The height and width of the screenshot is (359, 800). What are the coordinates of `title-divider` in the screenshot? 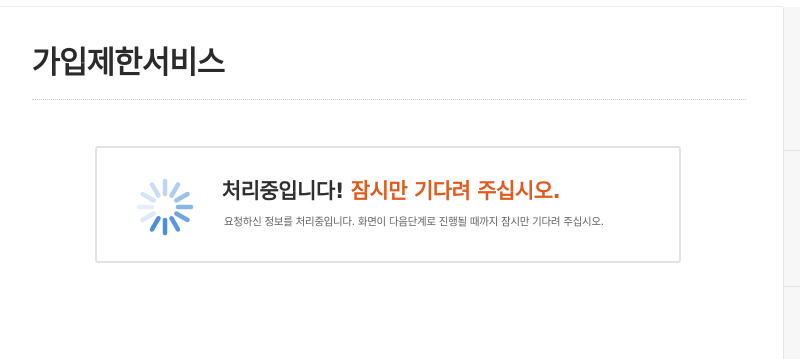 It's located at (389, 99).